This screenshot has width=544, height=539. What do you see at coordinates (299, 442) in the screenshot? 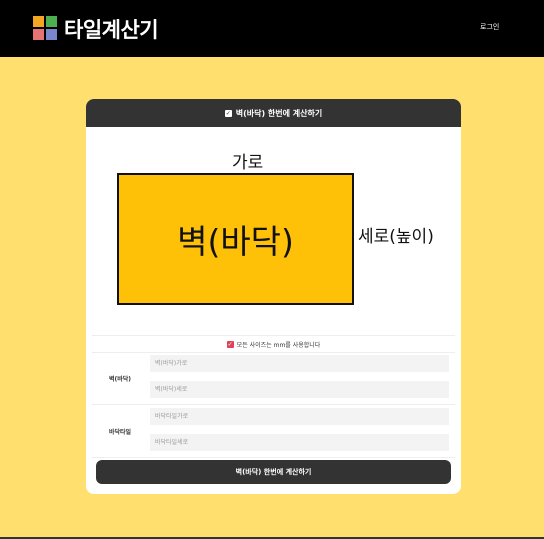
I see `tile-height-input` at bounding box center [299, 442].